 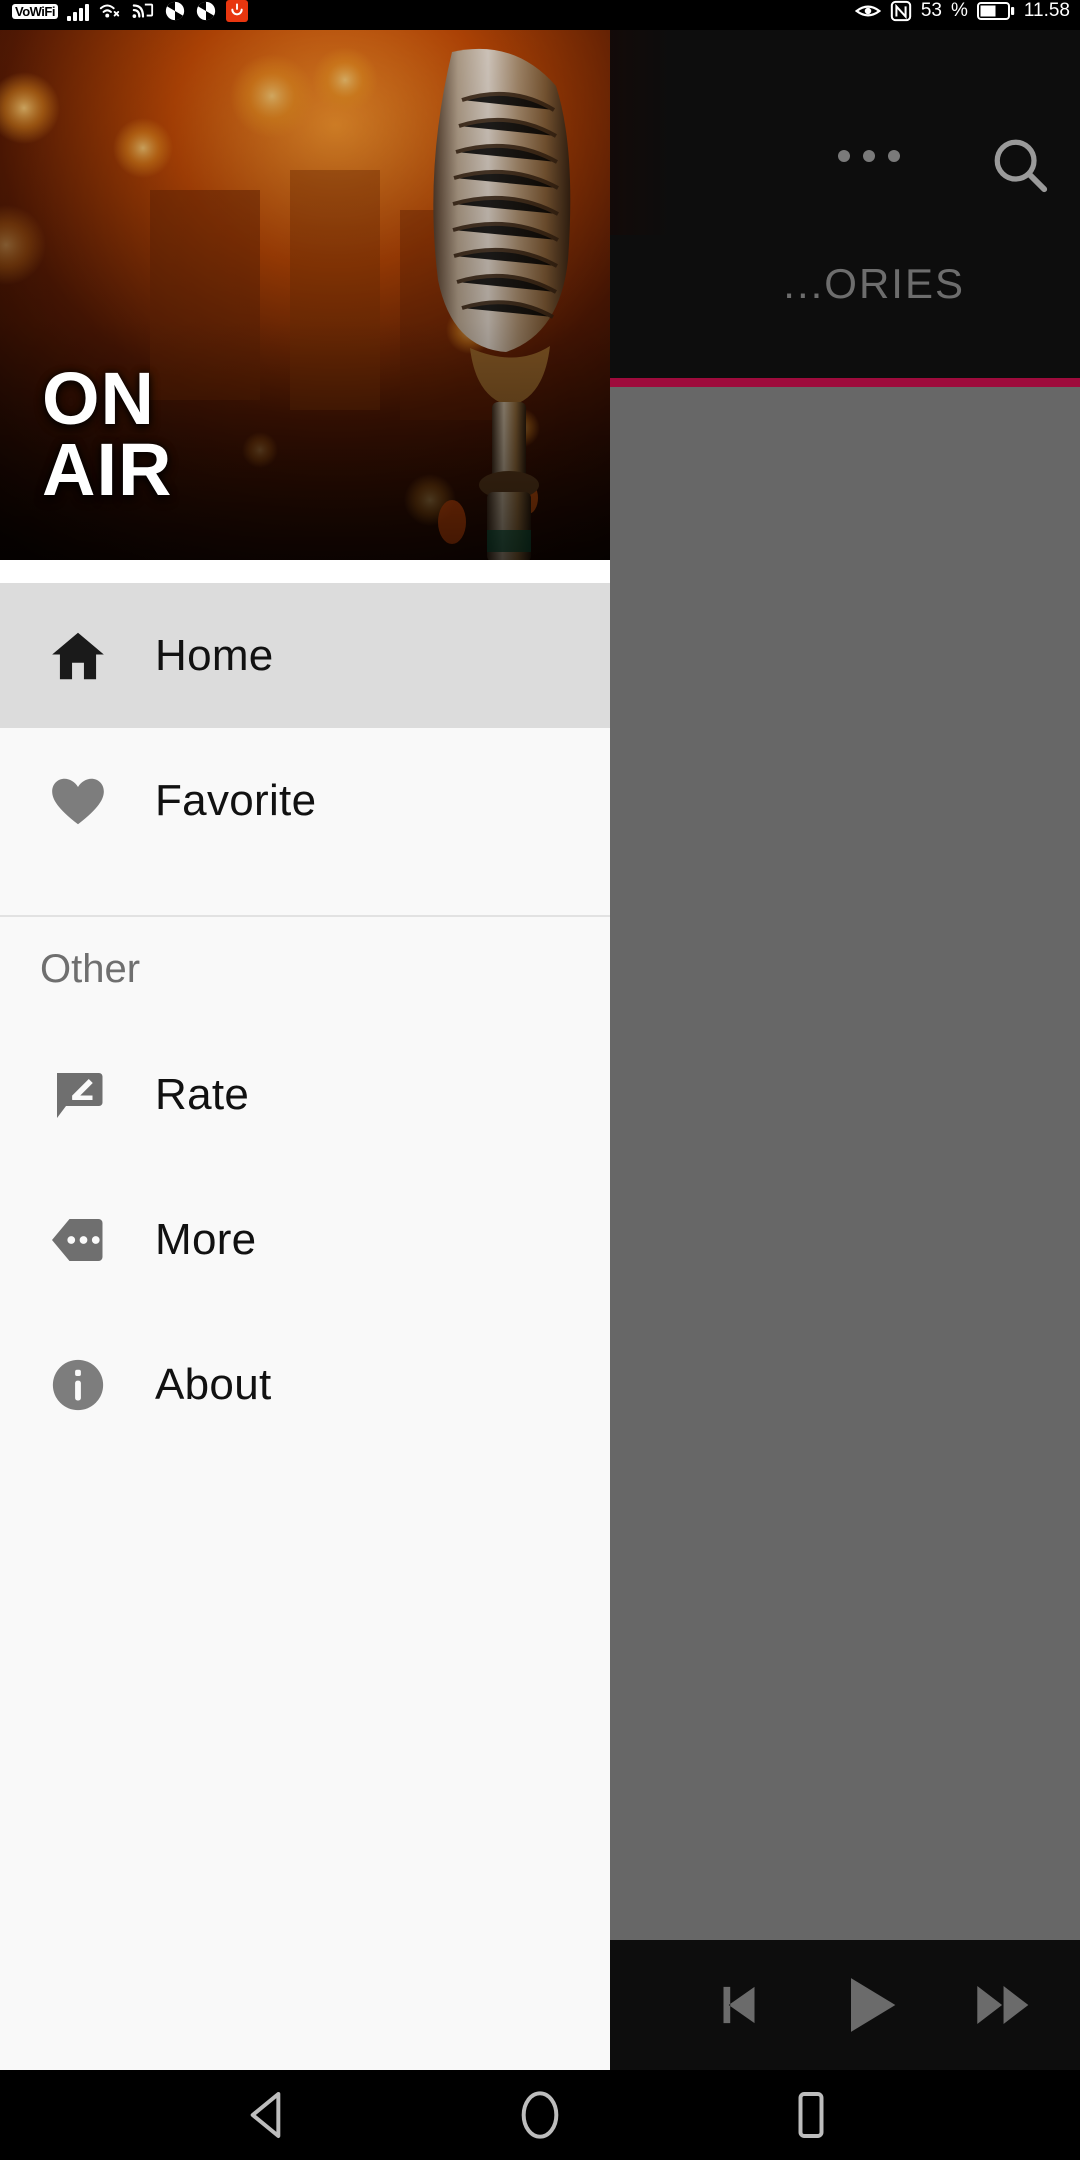 What do you see at coordinates (35, 11) in the screenshot?
I see `vowifi-badge-icon: VoWiFi` at bounding box center [35, 11].